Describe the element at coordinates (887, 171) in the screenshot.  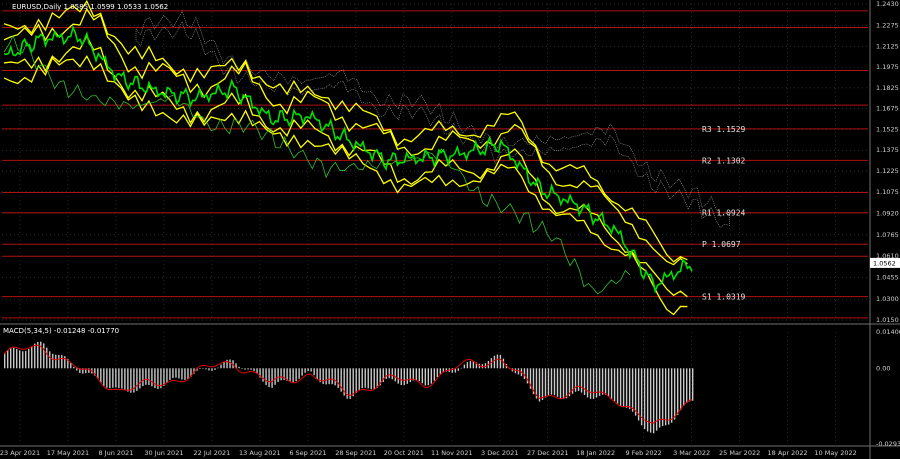
I see `price-tick-label: 1.1225` at that location.